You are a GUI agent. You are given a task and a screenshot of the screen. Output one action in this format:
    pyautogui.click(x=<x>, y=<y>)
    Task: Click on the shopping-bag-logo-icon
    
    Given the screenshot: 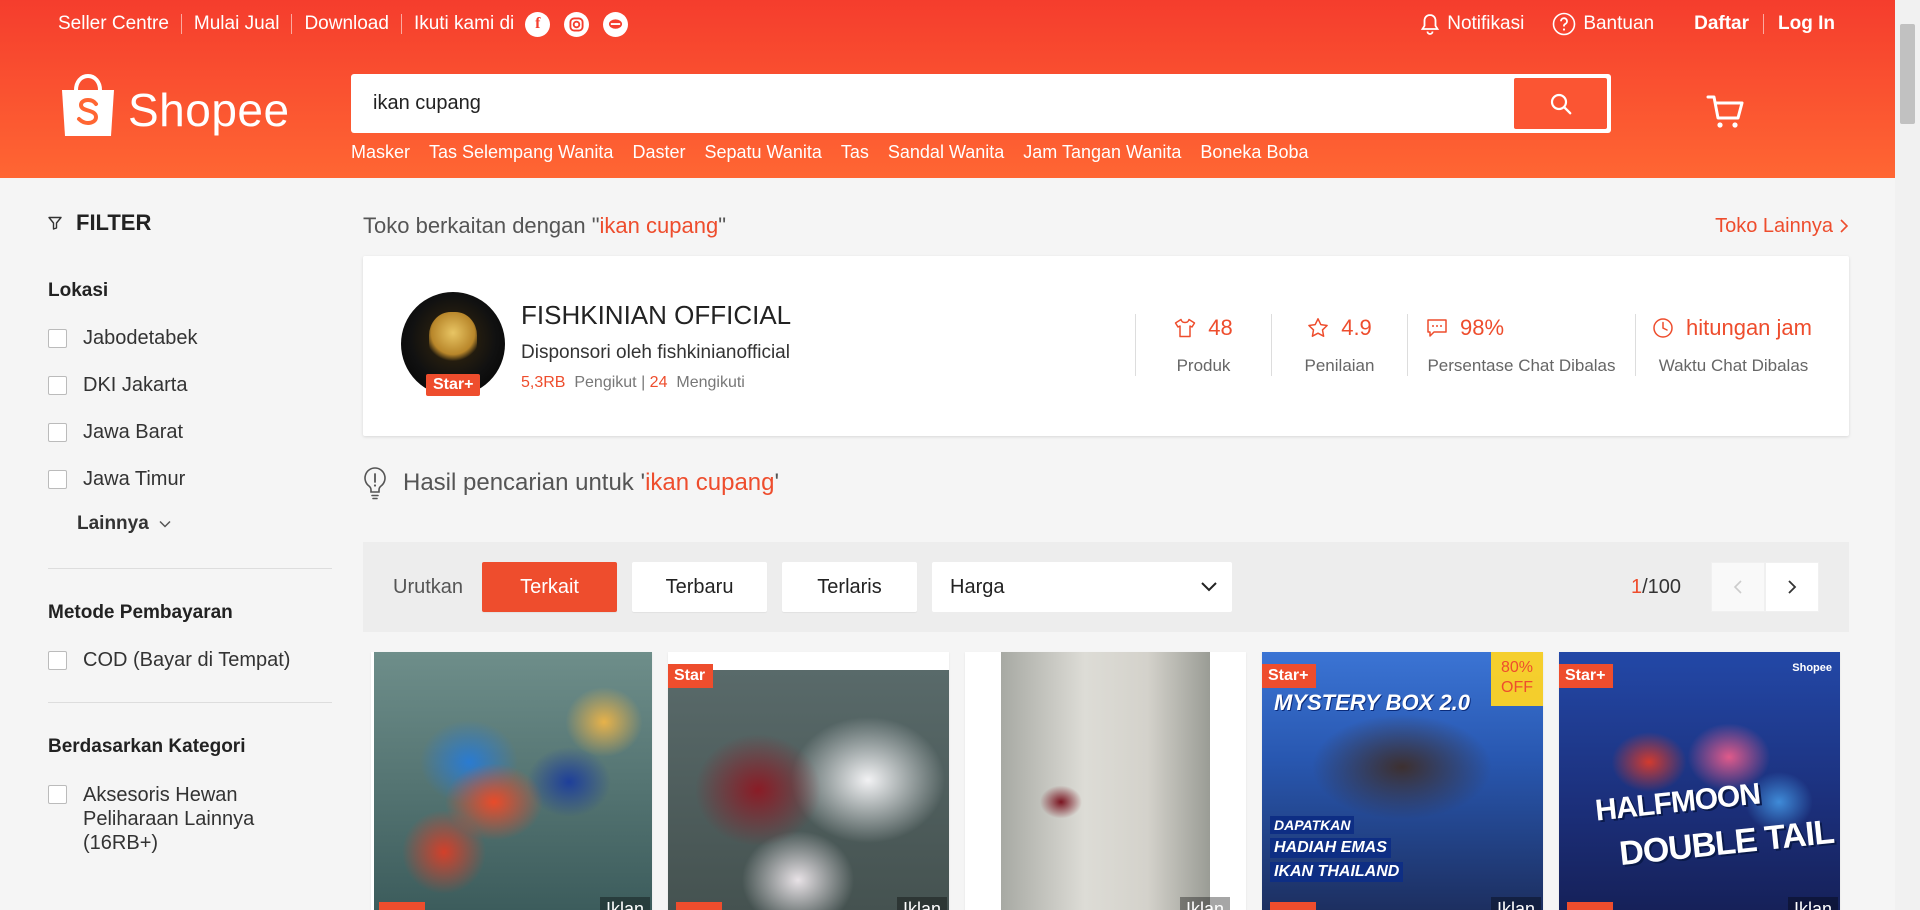 What is the action you would take?
    pyautogui.click(x=88, y=105)
    